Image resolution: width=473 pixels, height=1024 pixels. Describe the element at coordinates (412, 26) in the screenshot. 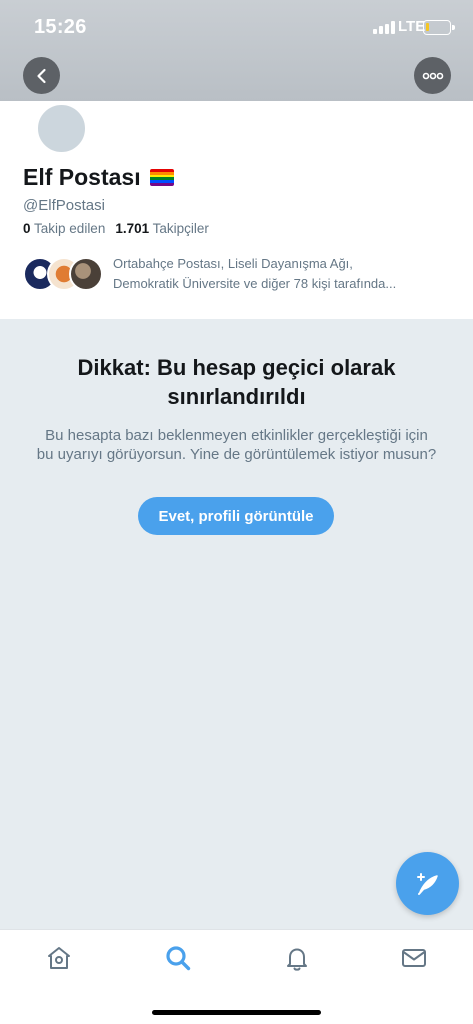

I see `network-label: LTE` at that location.